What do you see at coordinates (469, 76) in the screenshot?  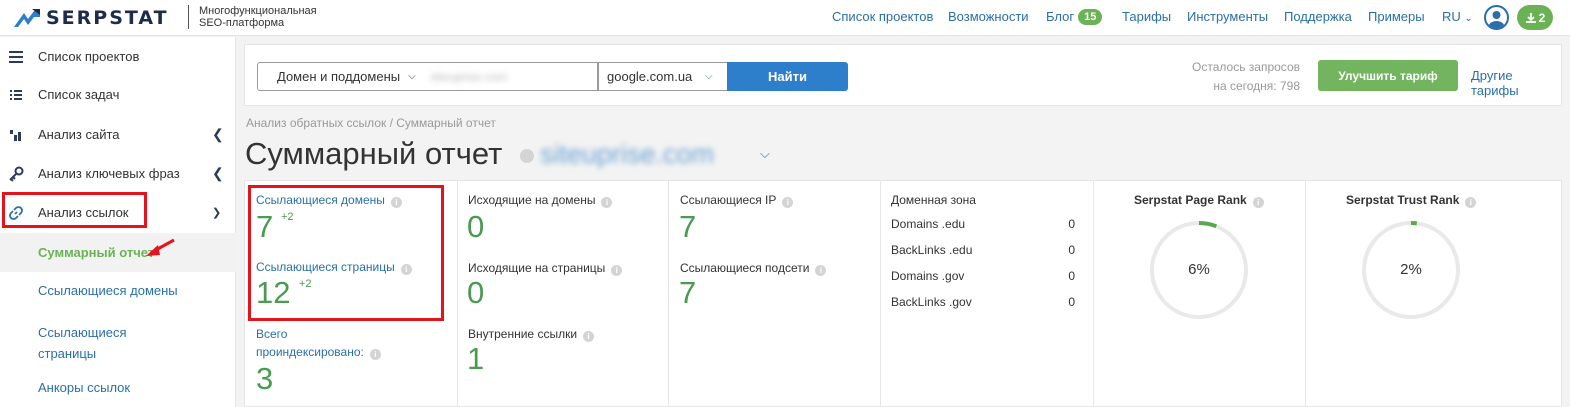 I see `domain-input-value: siteuprise.com` at bounding box center [469, 76].